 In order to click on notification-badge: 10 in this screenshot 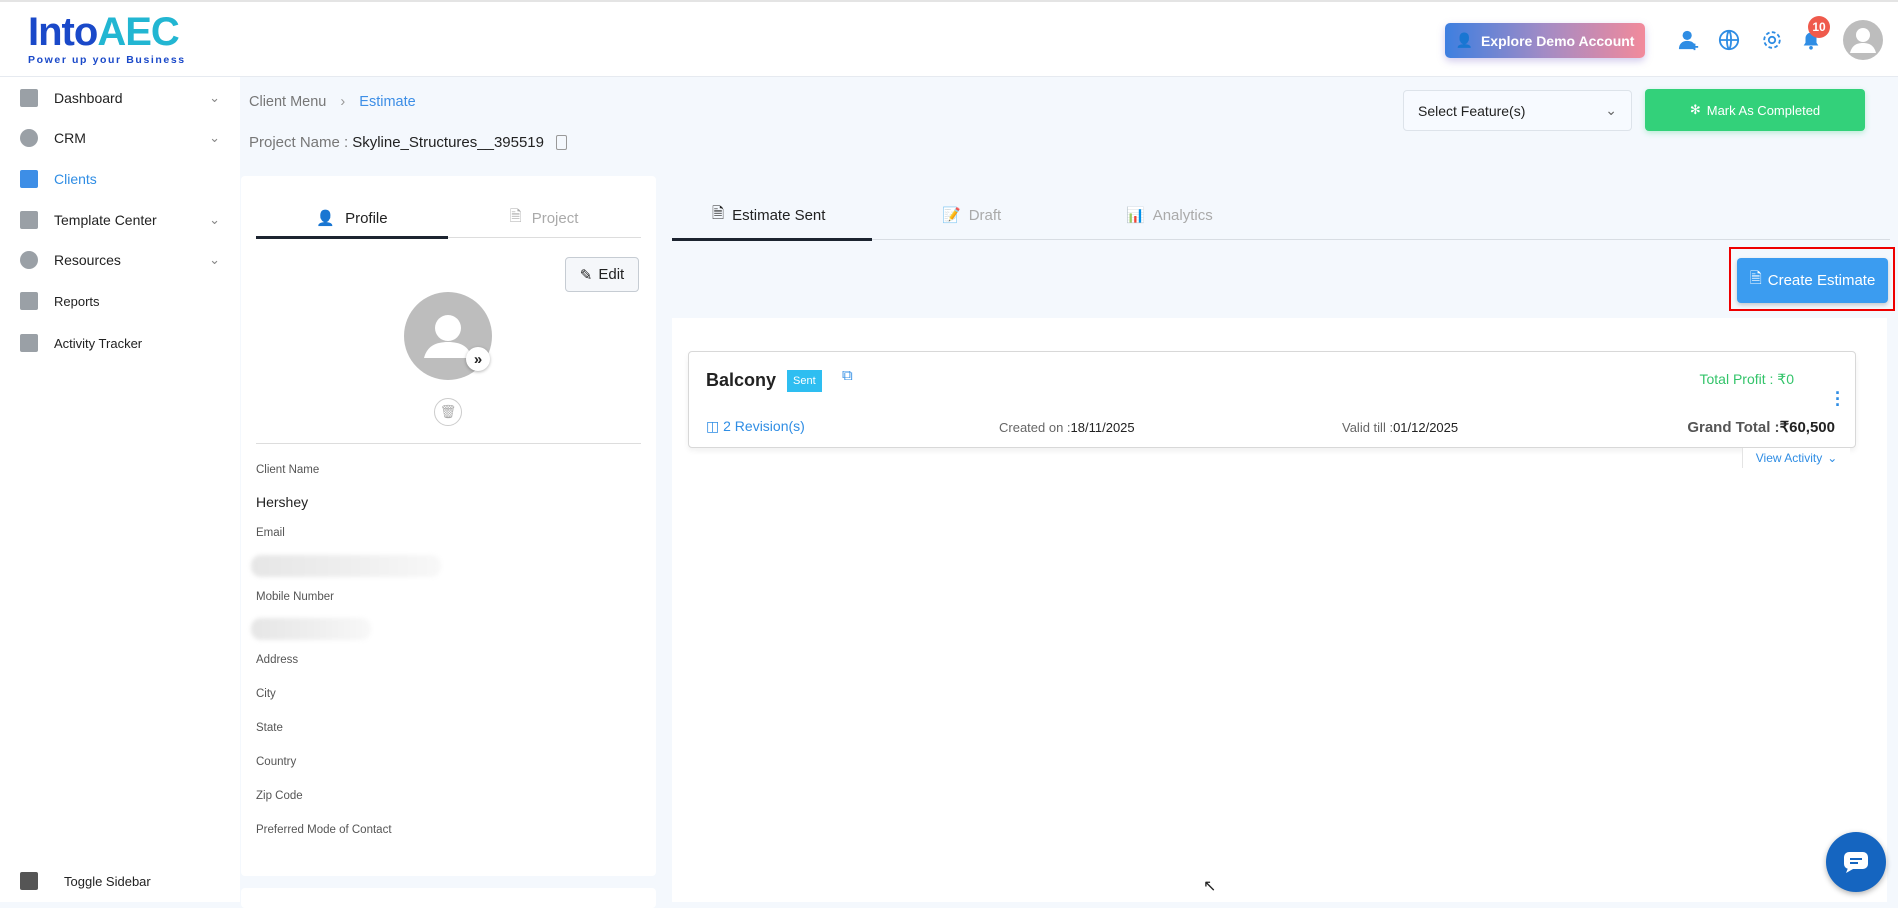, I will do `click(1819, 27)`.